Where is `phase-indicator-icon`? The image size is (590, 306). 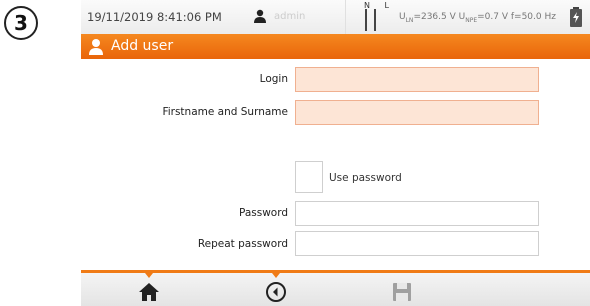 phase-indicator-icon is located at coordinates (370, 20).